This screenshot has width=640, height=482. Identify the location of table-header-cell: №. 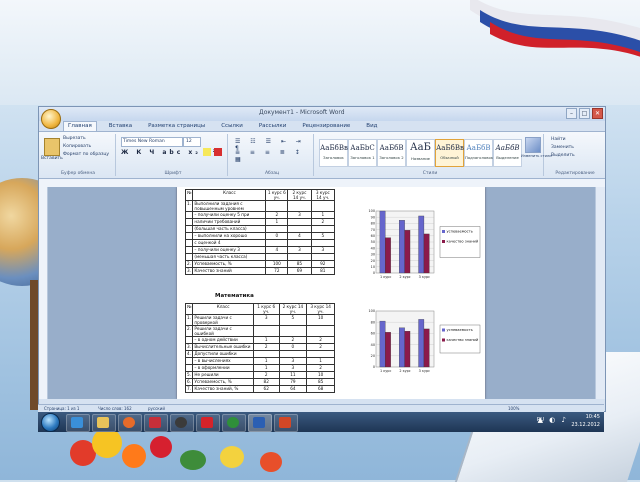
(189, 195).